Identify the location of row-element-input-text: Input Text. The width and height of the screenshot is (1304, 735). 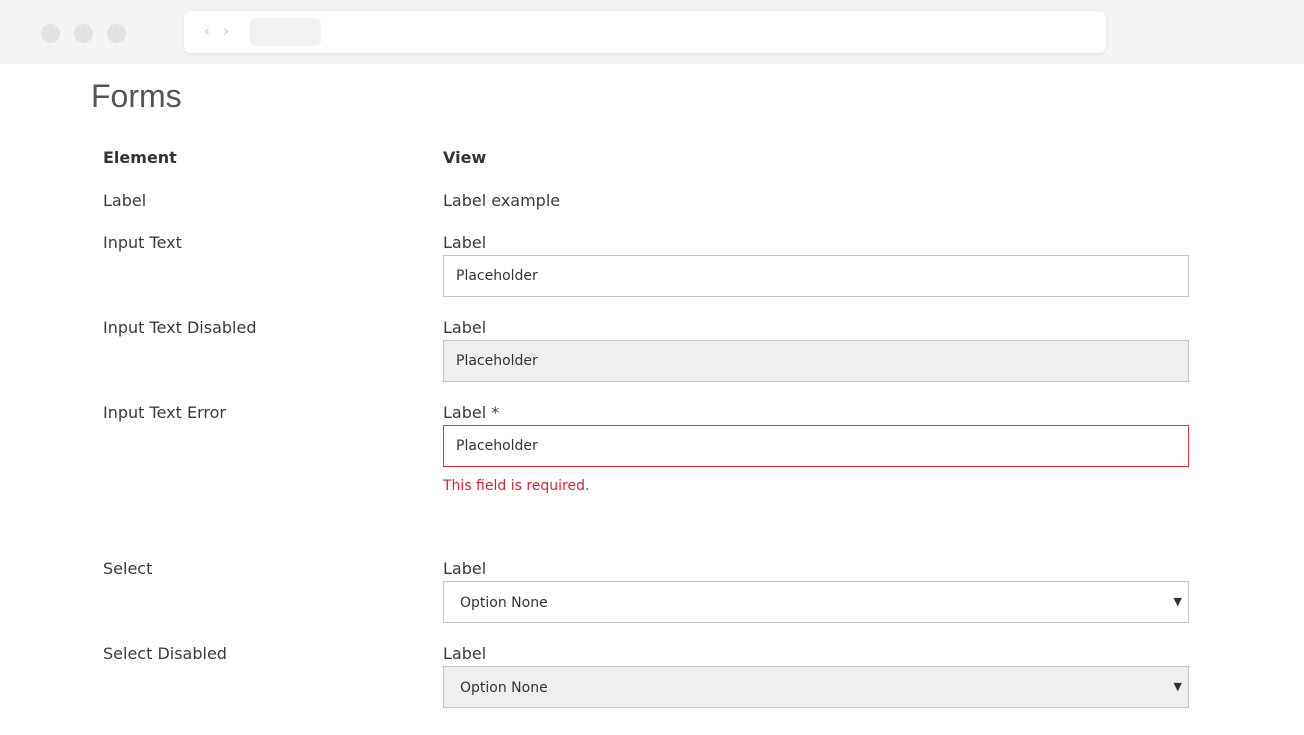
(142, 242).